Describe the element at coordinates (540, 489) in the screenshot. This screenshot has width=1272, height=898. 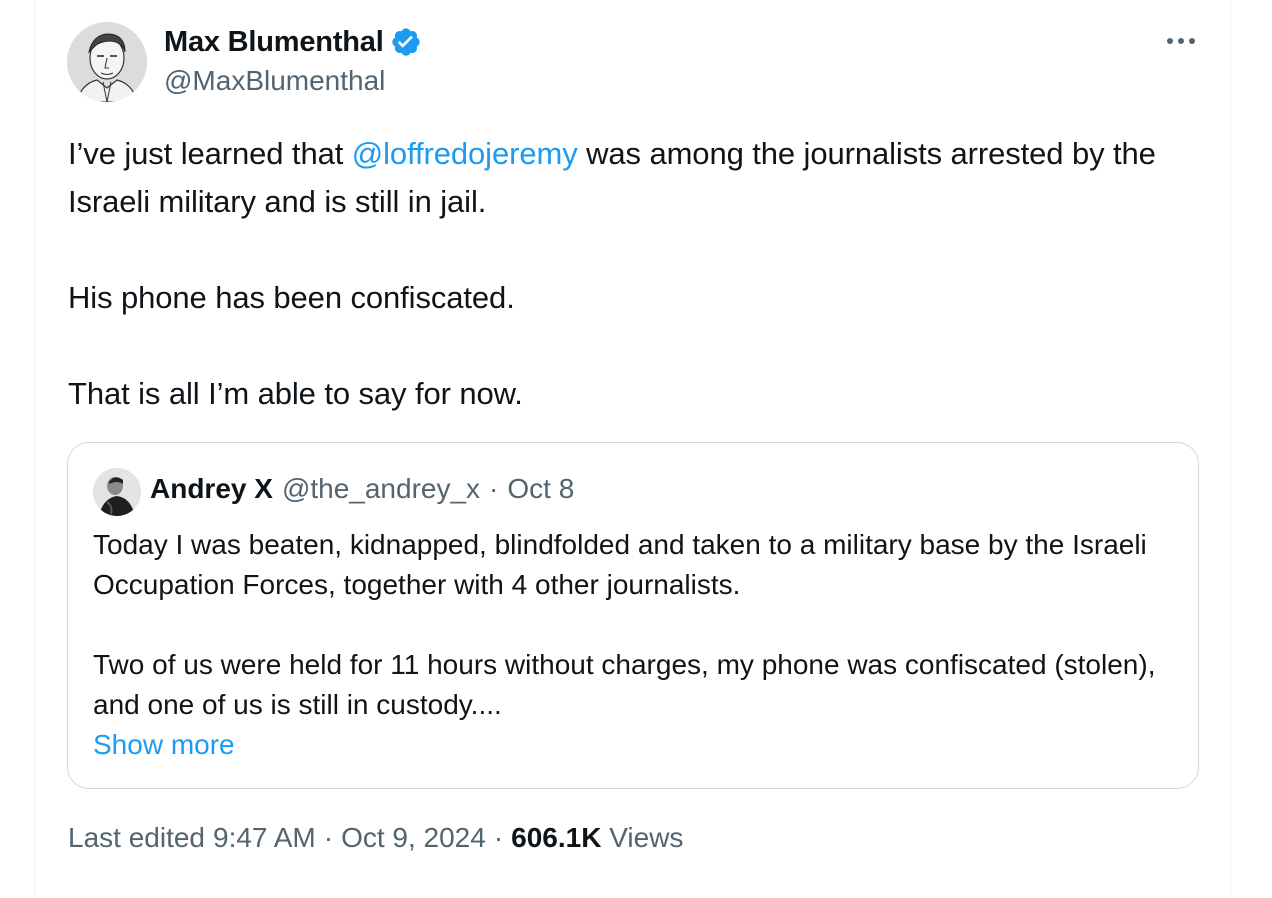
I see `quote-date: Oct 8` at that location.